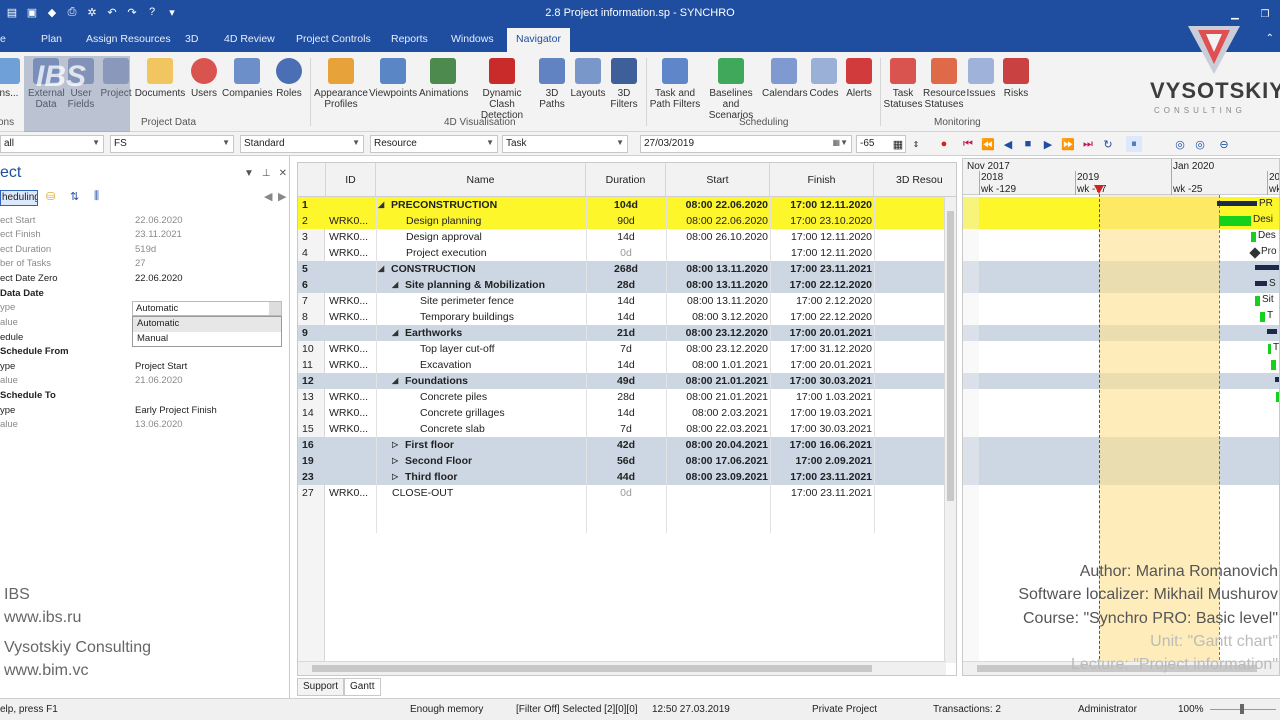 The height and width of the screenshot is (720, 1280). Describe the element at coordinates (1200, 144) in the screenshot. I see `view-option-2-icon: ◎` at that location.